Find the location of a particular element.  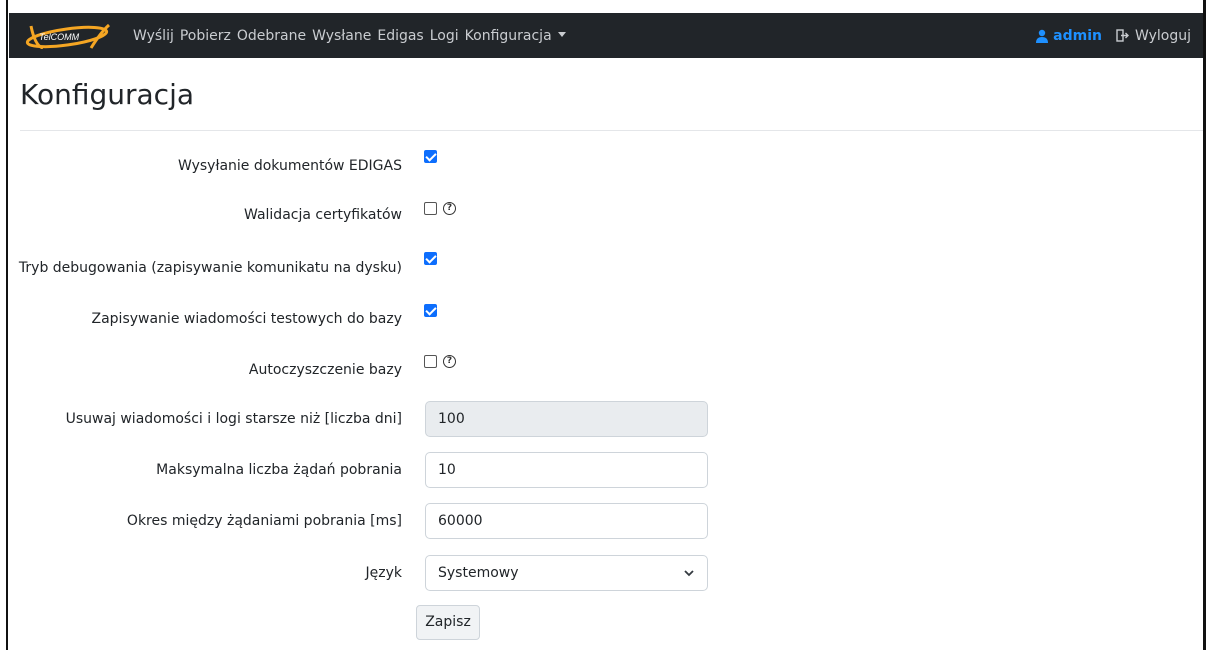

user-menu: admin is located at coordinates (1068, 36).